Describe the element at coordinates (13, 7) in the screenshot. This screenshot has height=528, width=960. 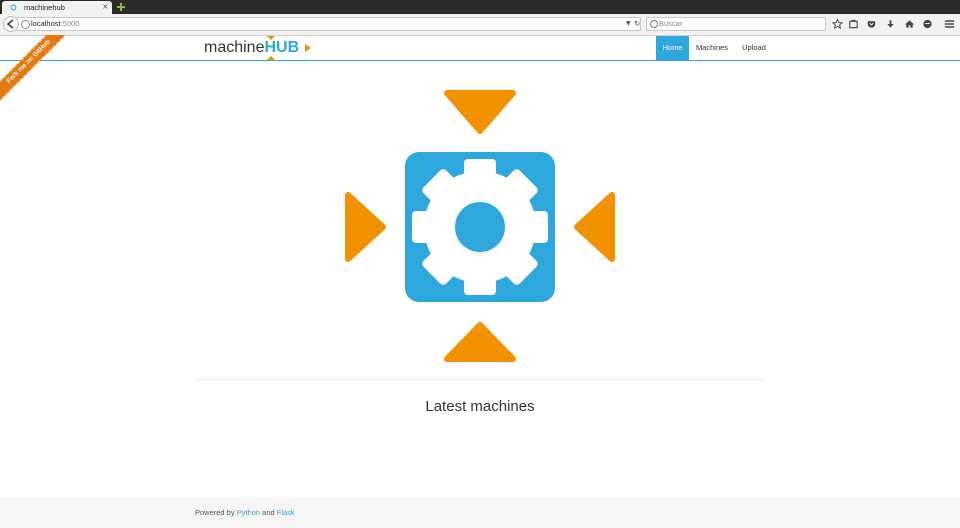
I see `favicon-icon` at that location.